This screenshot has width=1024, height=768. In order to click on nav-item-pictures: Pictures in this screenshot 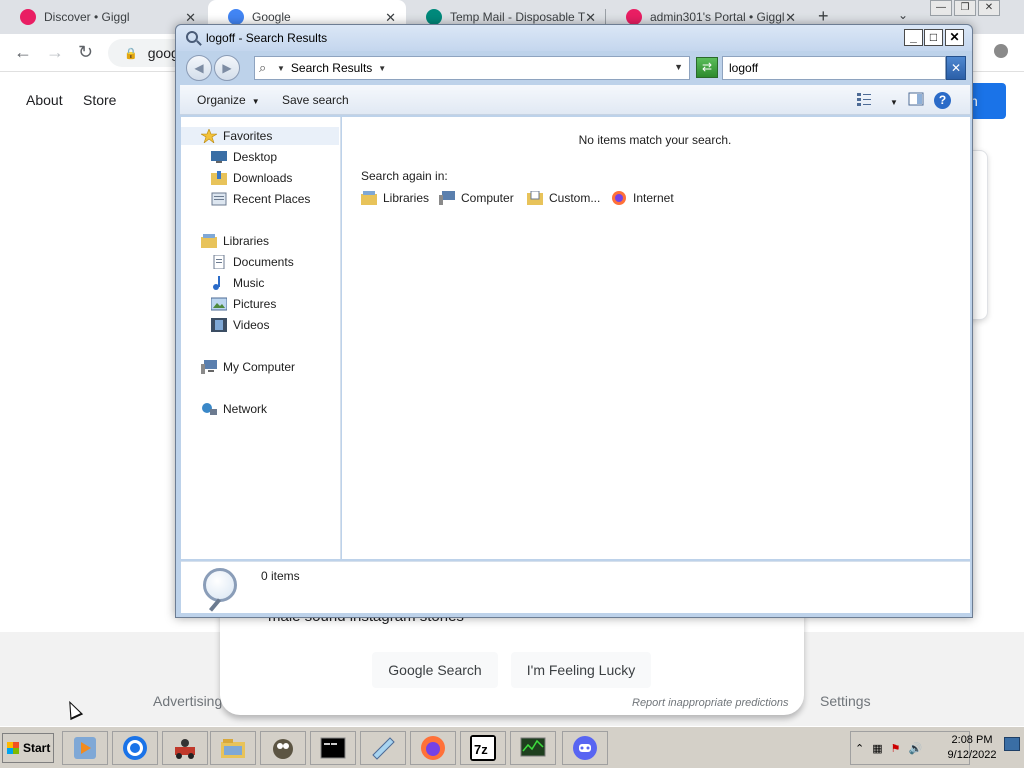, I will do `click(243, 304)`.